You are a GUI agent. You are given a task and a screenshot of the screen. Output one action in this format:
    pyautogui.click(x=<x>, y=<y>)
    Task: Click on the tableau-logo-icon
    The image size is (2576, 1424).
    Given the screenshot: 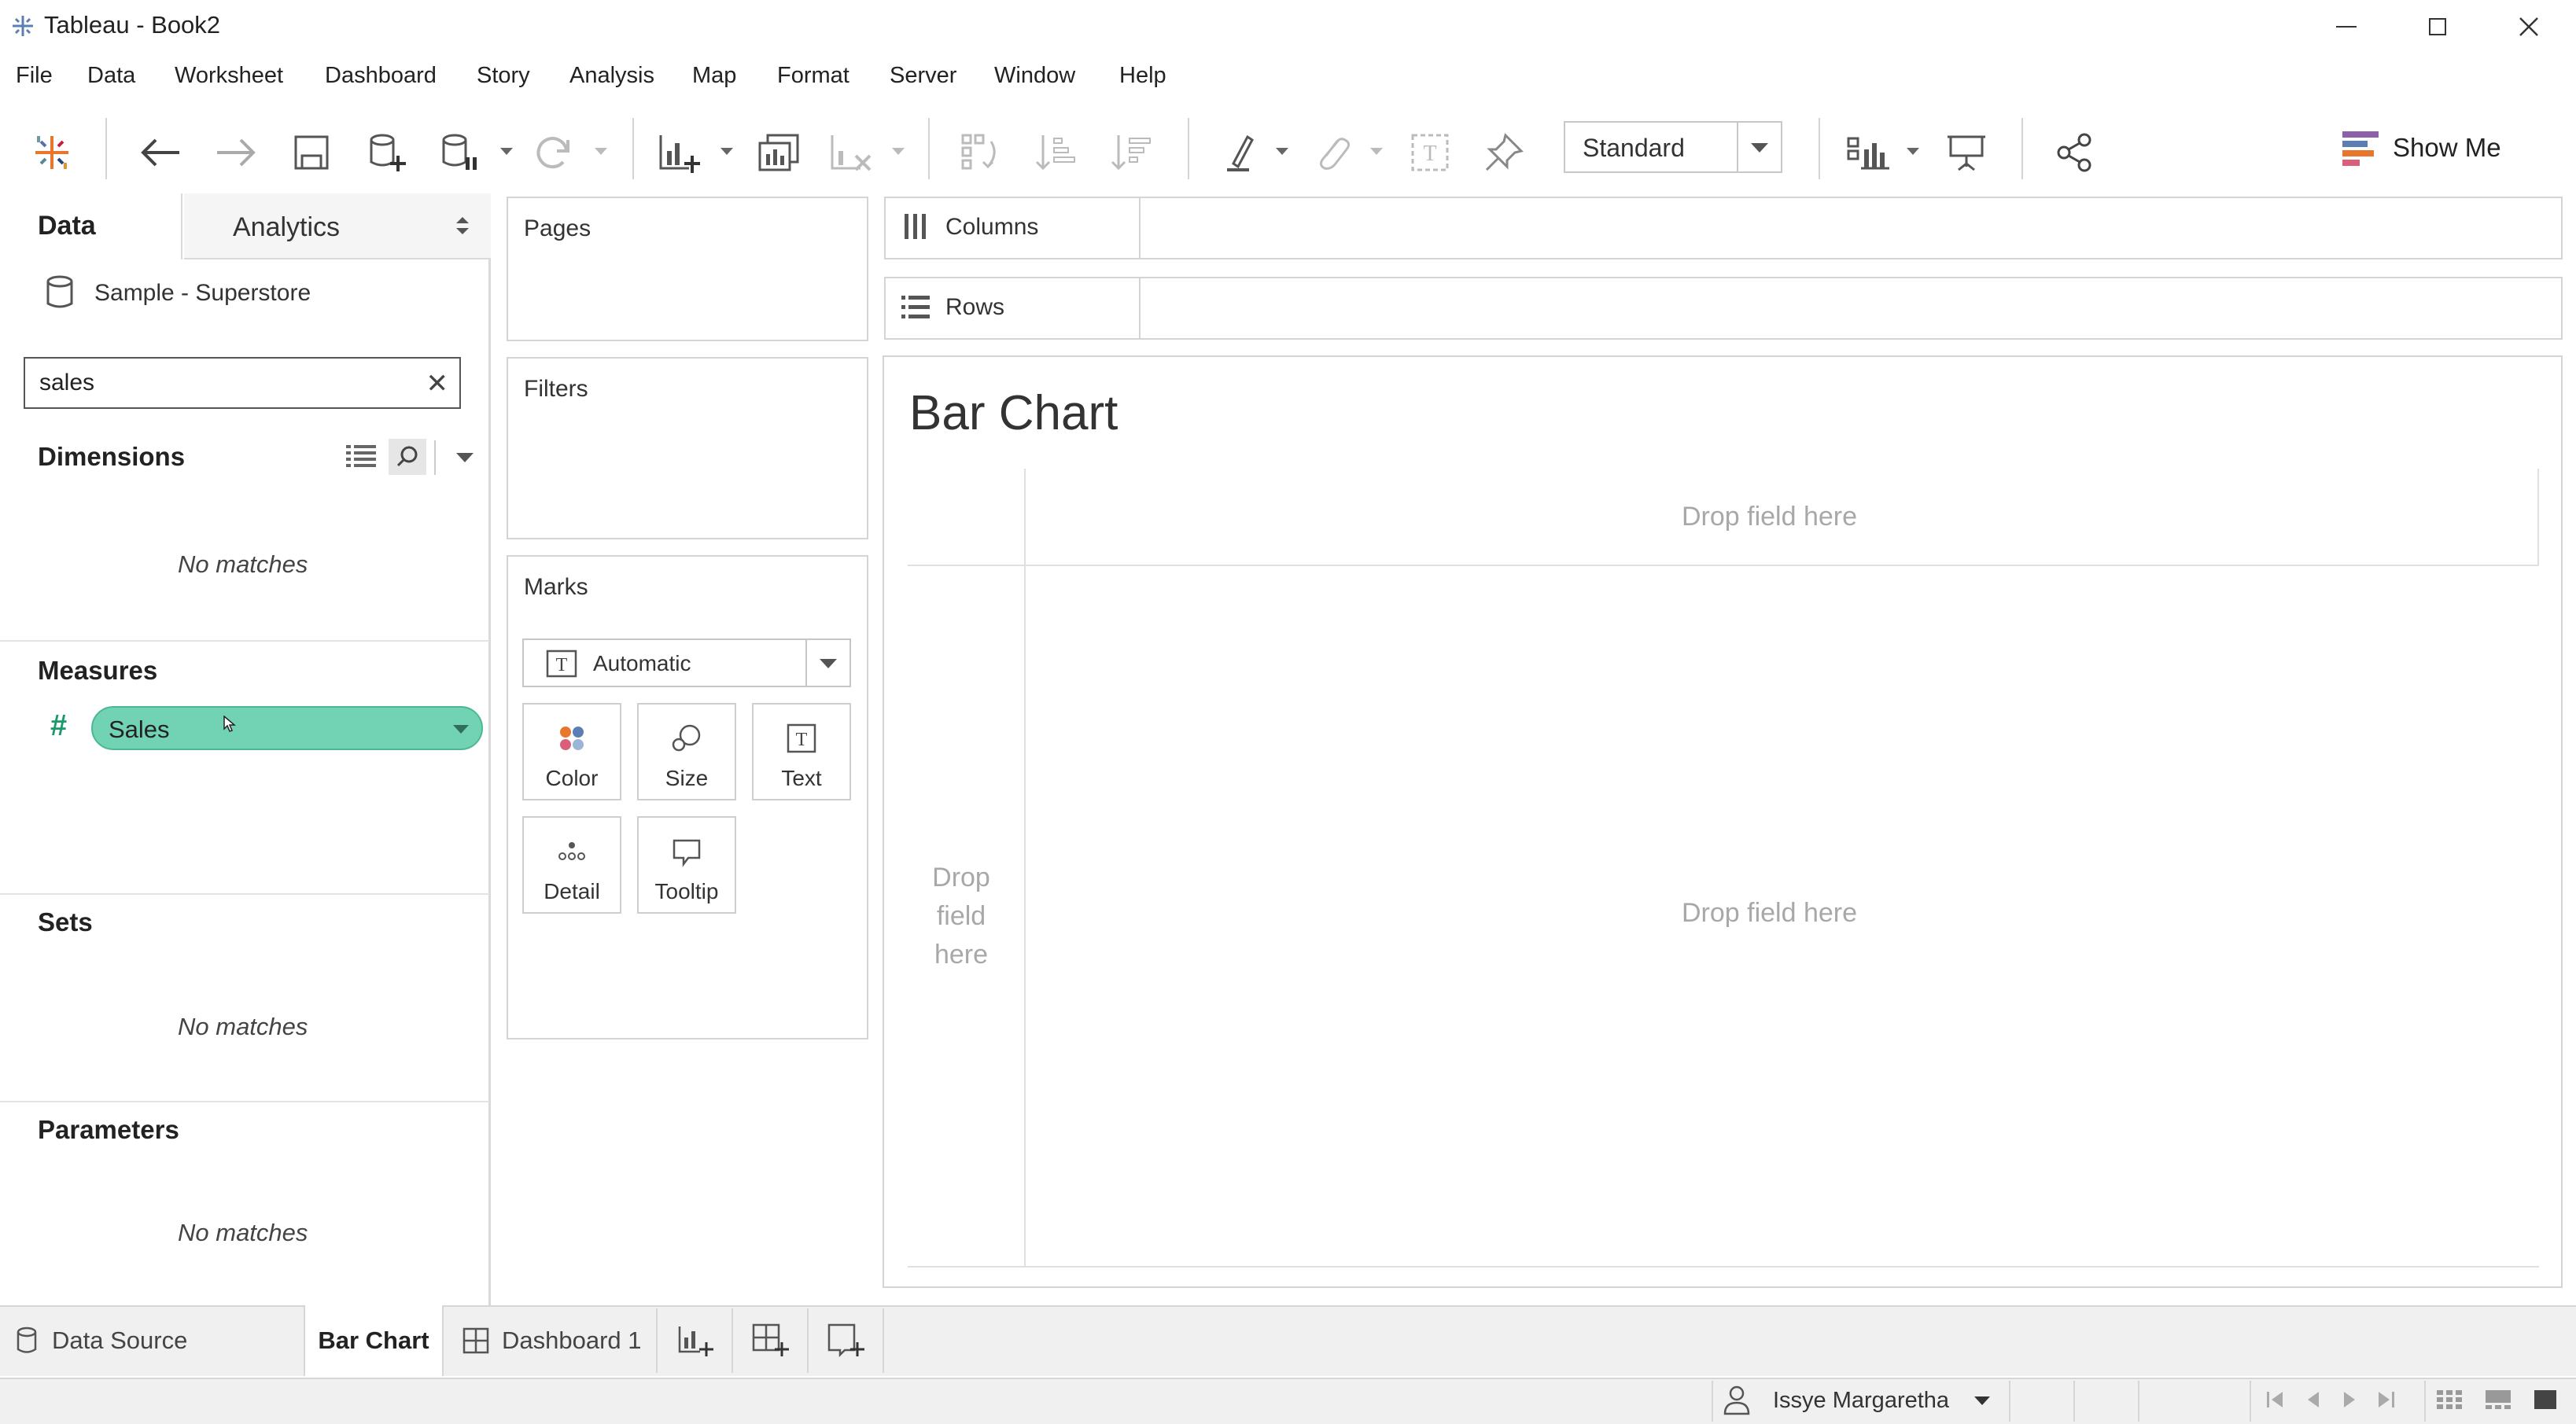 What is the action you would take?
    pyautogui.click(x=52, y=152)
    